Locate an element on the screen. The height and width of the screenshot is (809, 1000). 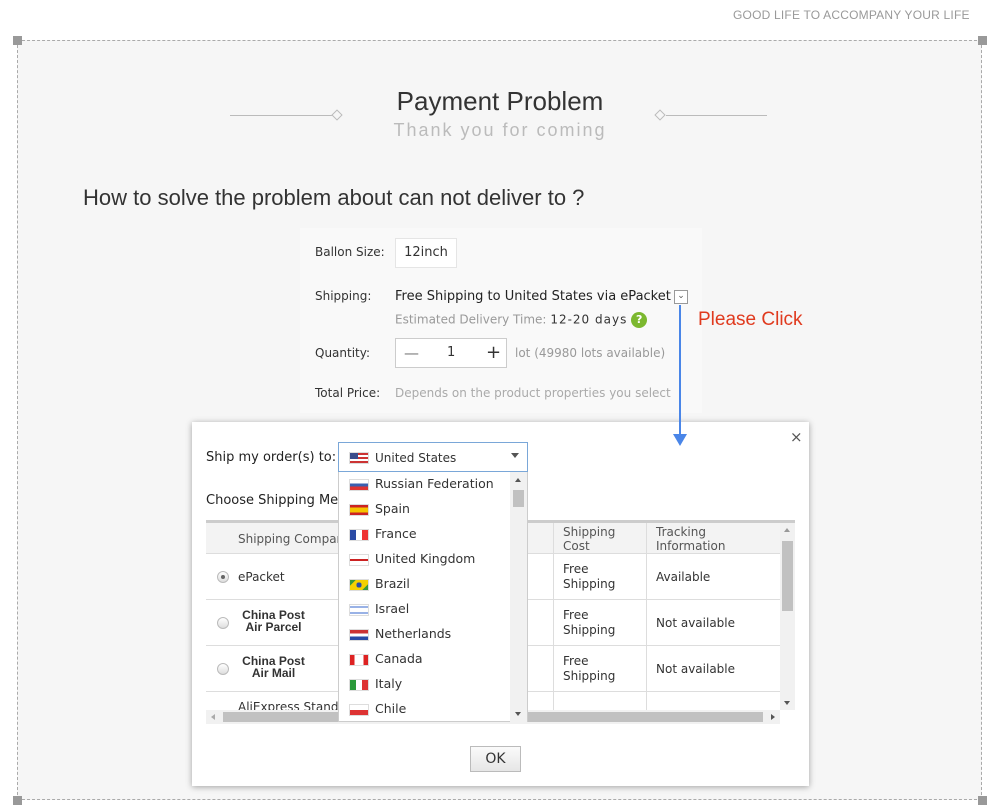
country-option: Chile is located at coordinates (425, 709).